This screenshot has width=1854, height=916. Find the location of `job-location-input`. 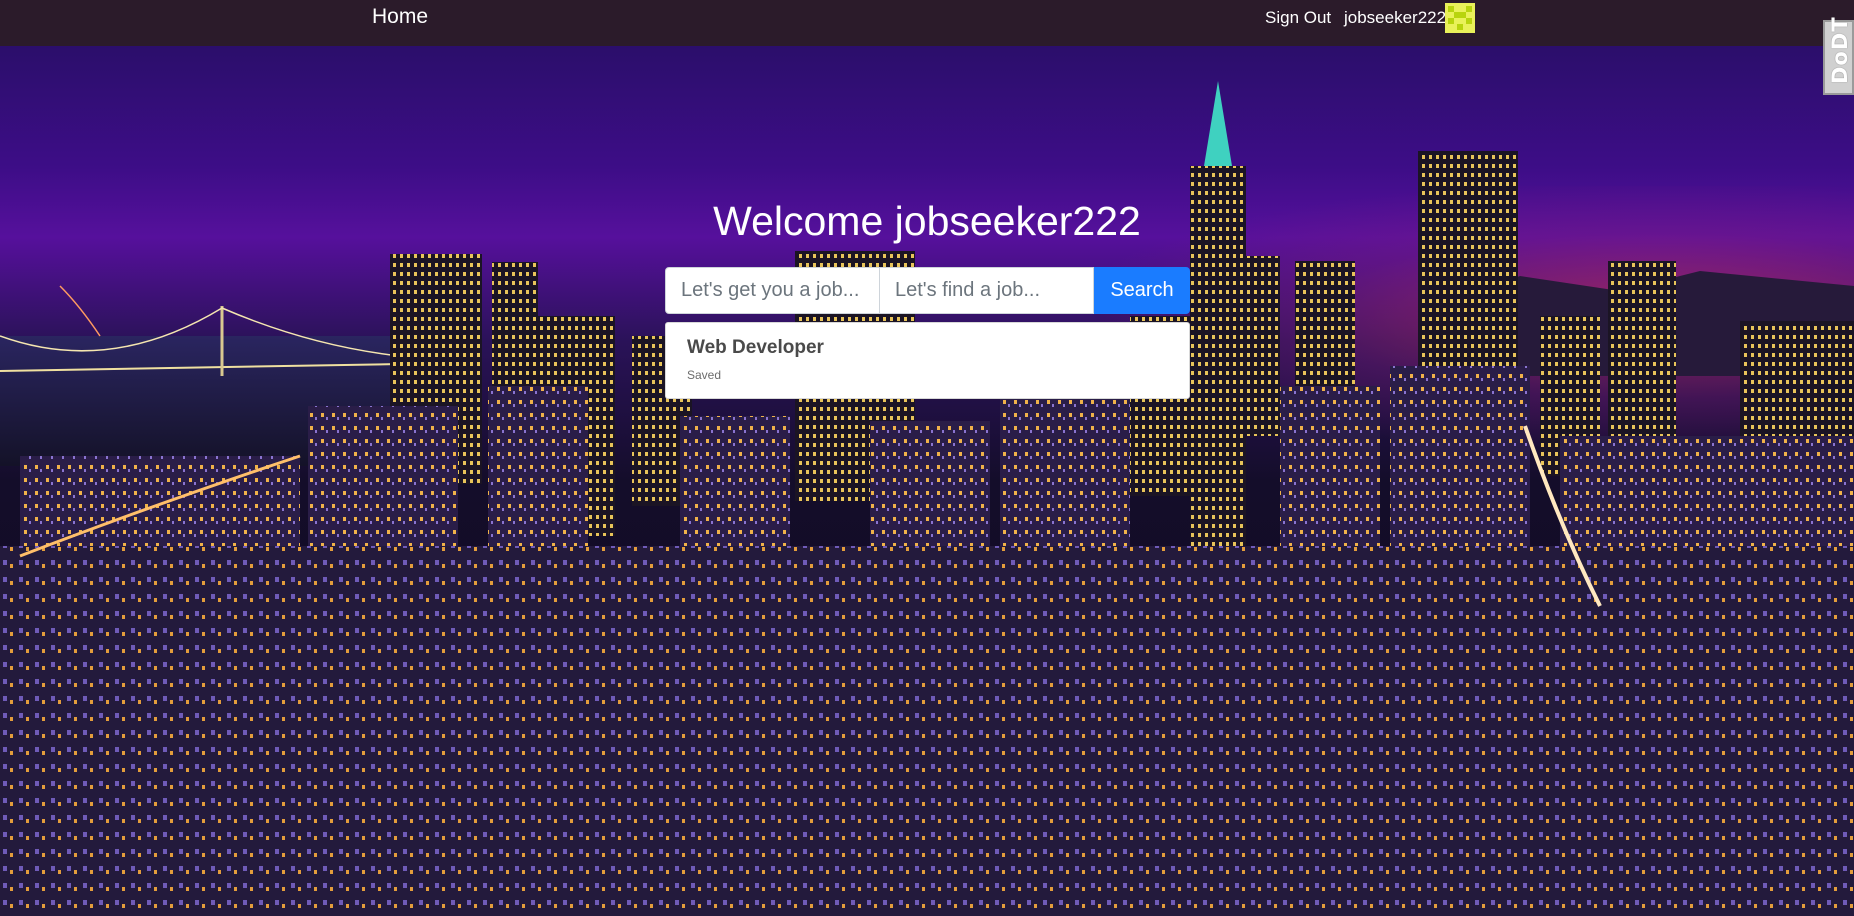

job-location-input is located at coordinates (987, 290).